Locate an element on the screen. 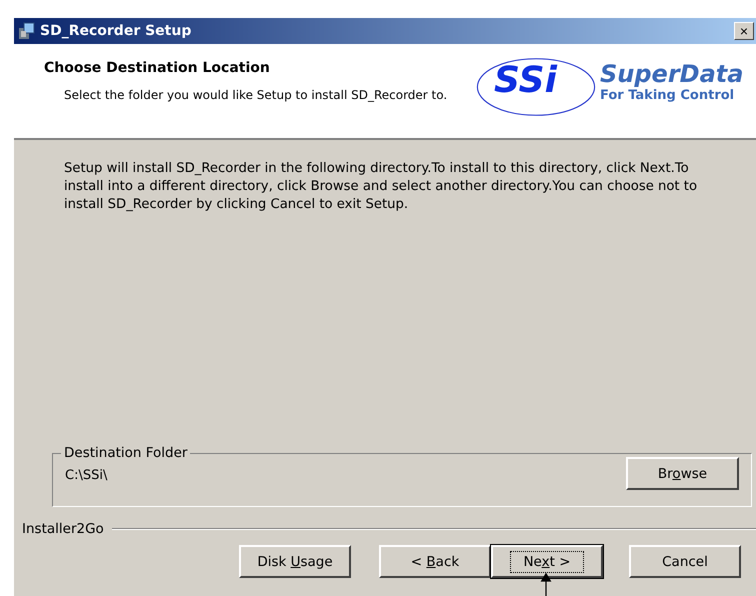 The height and width of the screenshot is (596, 756). dialog-button: < Back is located at coordinates (435, 561).